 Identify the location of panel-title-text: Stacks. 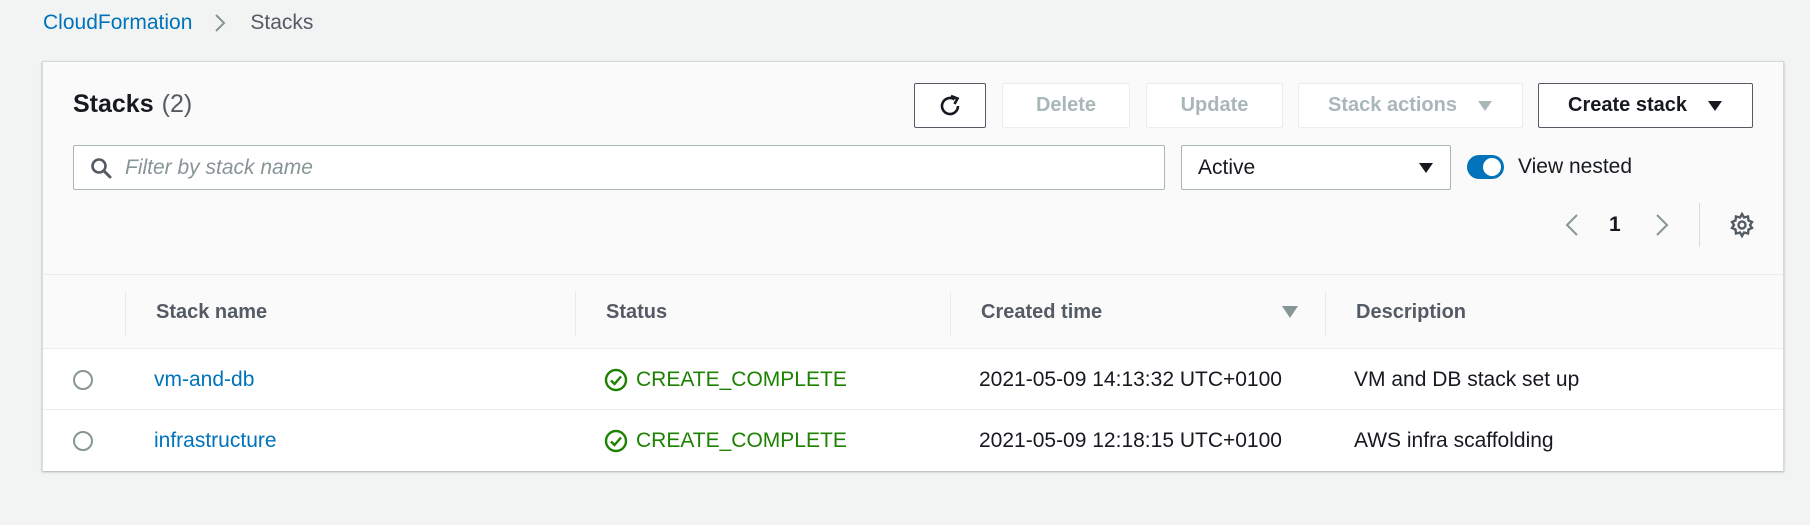
(113, 104).